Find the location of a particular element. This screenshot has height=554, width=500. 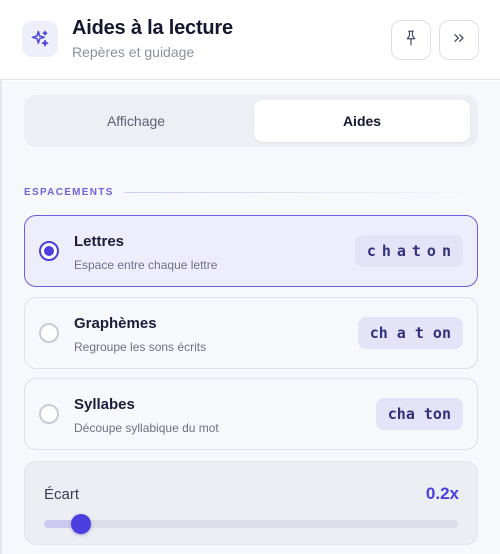

tab-bar: Affichage Aides is located at coordinates (251, 121).